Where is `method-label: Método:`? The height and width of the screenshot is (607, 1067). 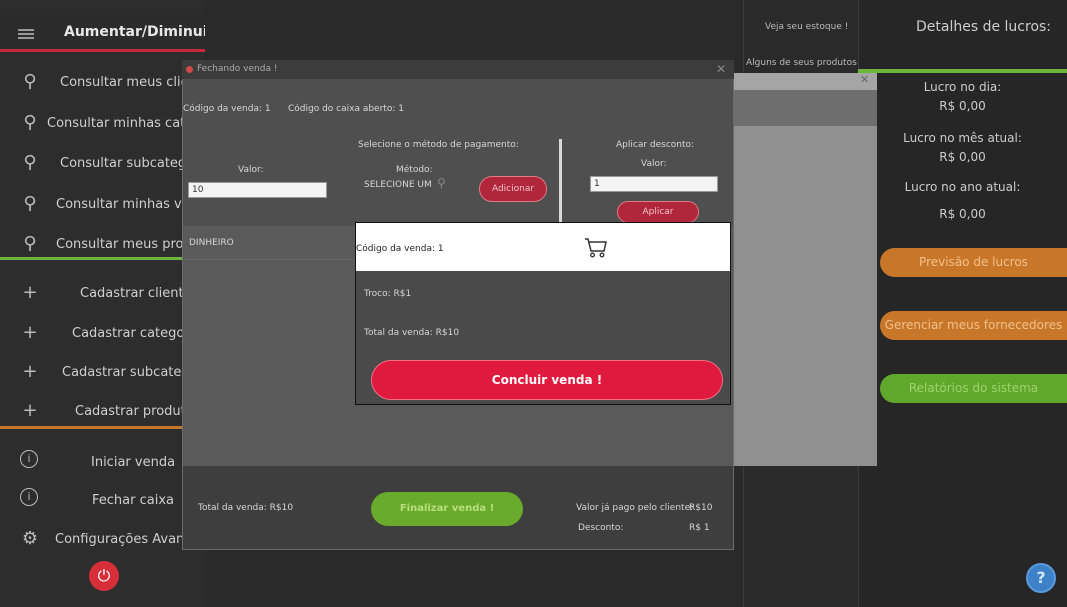 method-label: Método: is located at coordinates (414, 170).